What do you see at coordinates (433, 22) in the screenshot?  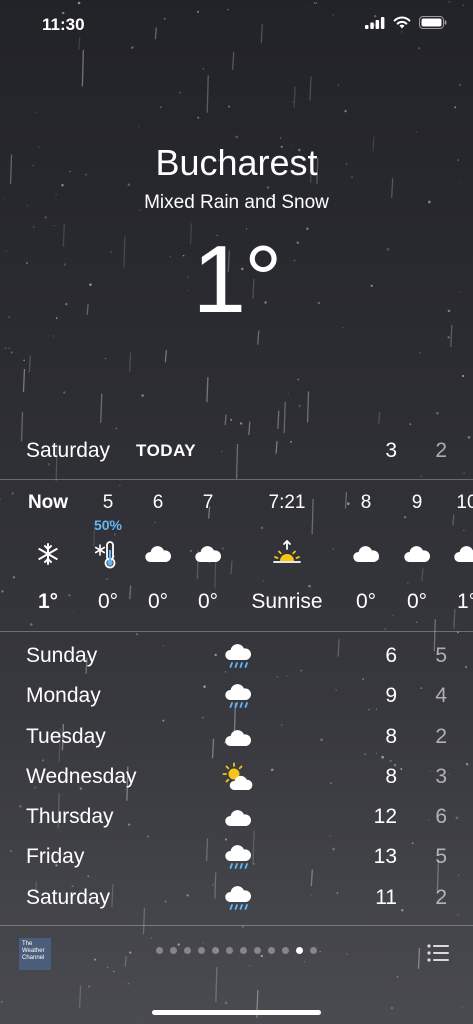 I see `battery-icon` at bounding box center [433, 22].